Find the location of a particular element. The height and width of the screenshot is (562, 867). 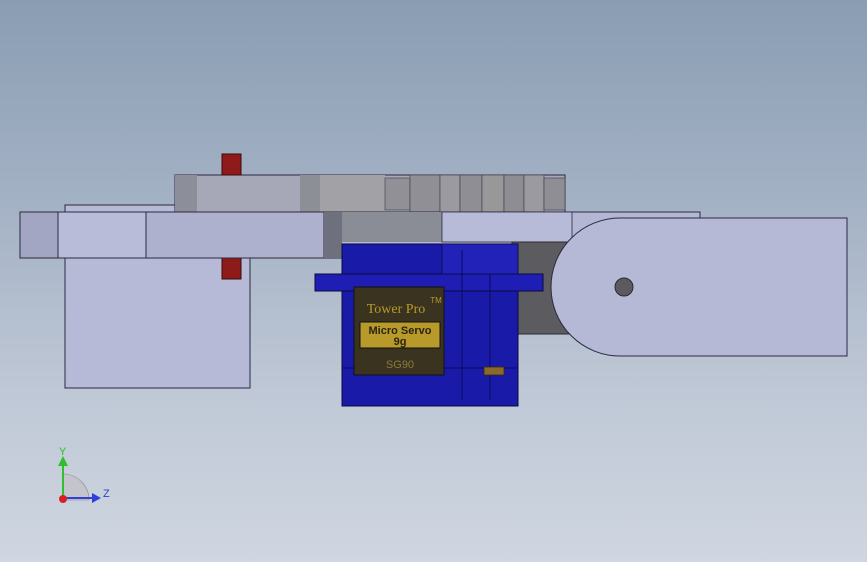

pin-bottom is located at coordinates (231, 268).